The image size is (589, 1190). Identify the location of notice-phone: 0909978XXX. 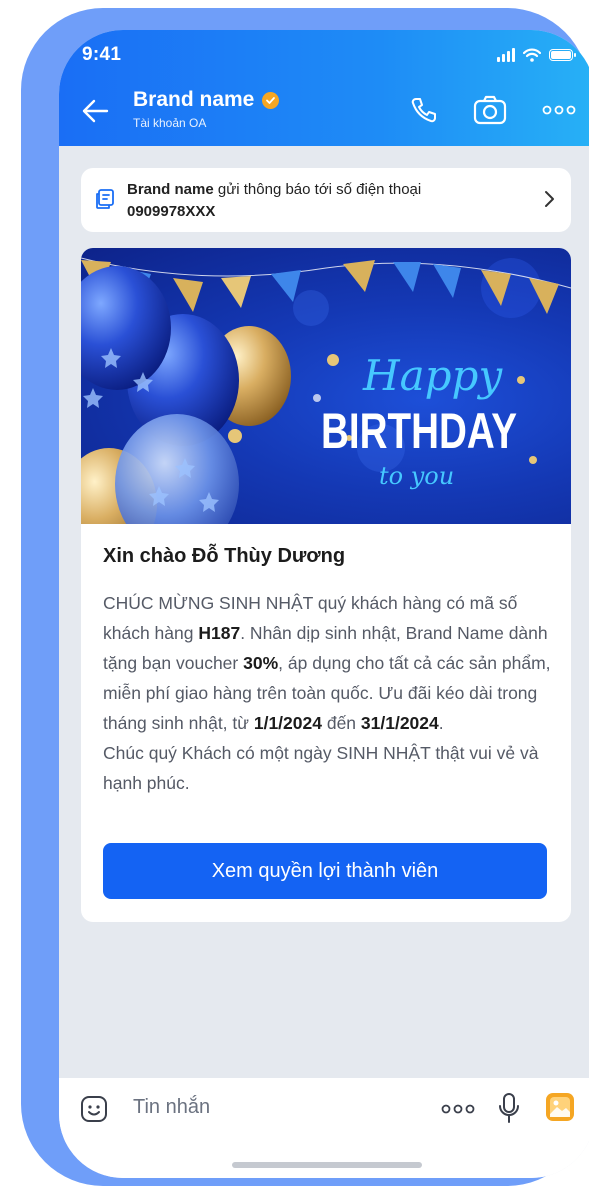
(171, 211).